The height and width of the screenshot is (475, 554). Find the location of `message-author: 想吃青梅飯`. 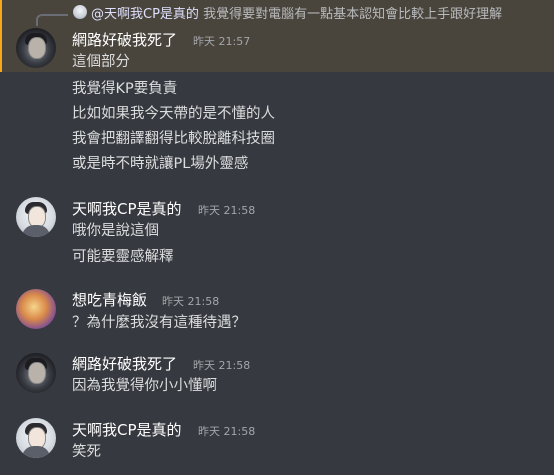

message-author: 想吃青梅飯 is located at coordinates (109, 299).